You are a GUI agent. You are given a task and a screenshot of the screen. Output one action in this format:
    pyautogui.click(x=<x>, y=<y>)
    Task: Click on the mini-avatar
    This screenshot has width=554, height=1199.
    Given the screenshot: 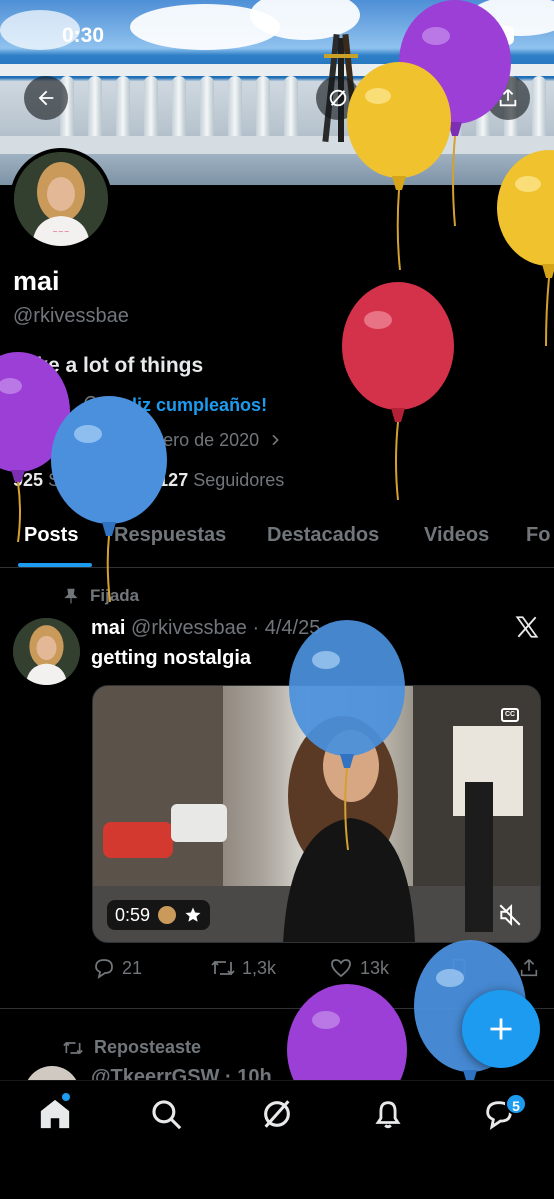 What is the action you would take?
    pyautogui.click(x=167, y=915)
    